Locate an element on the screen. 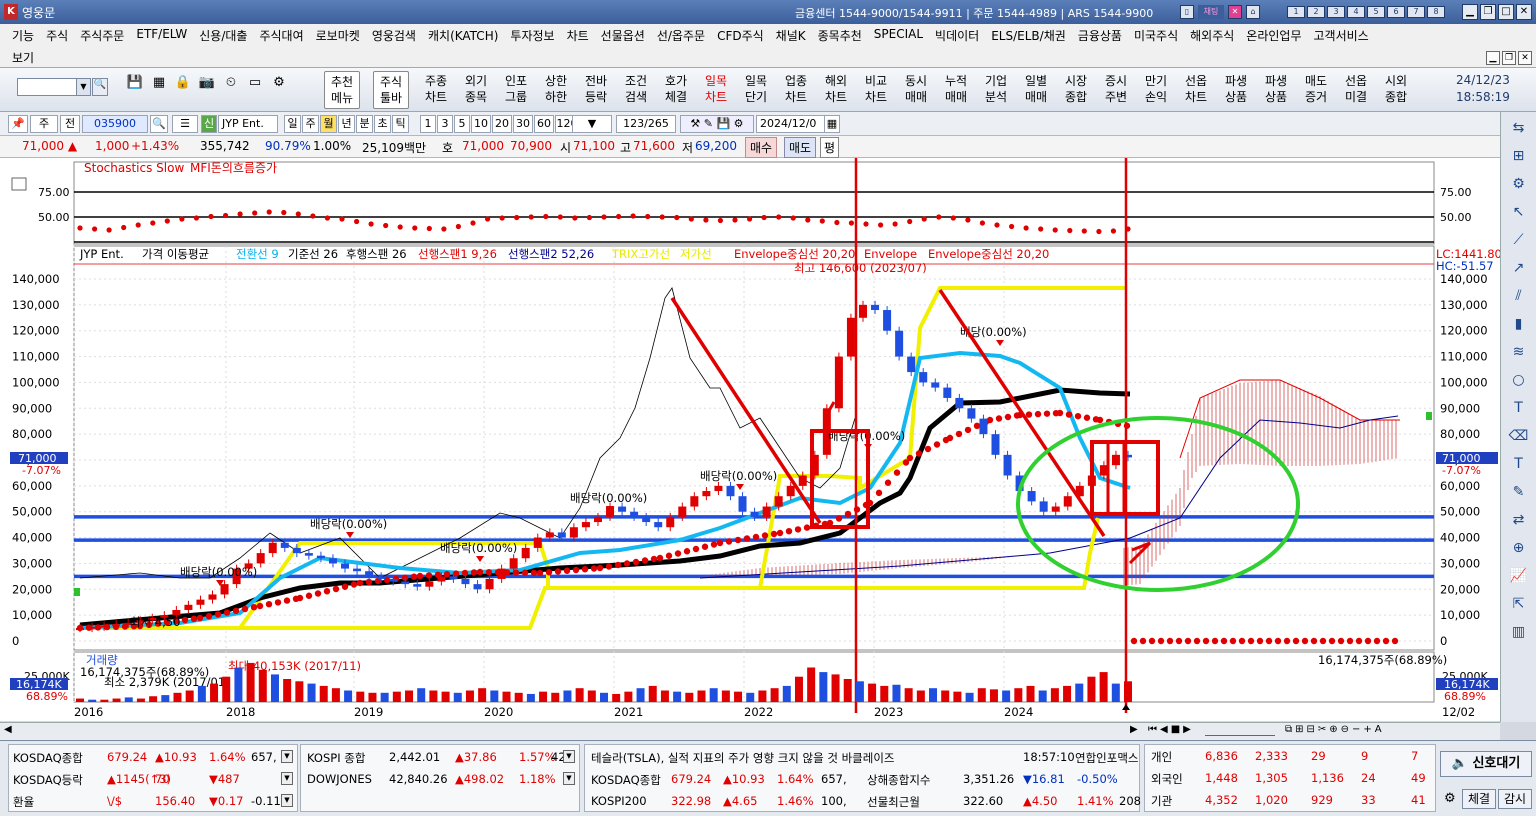 This screenshot has width=1536, height=816. export-icon: ⇱ is located at coordinates (1519, 604).